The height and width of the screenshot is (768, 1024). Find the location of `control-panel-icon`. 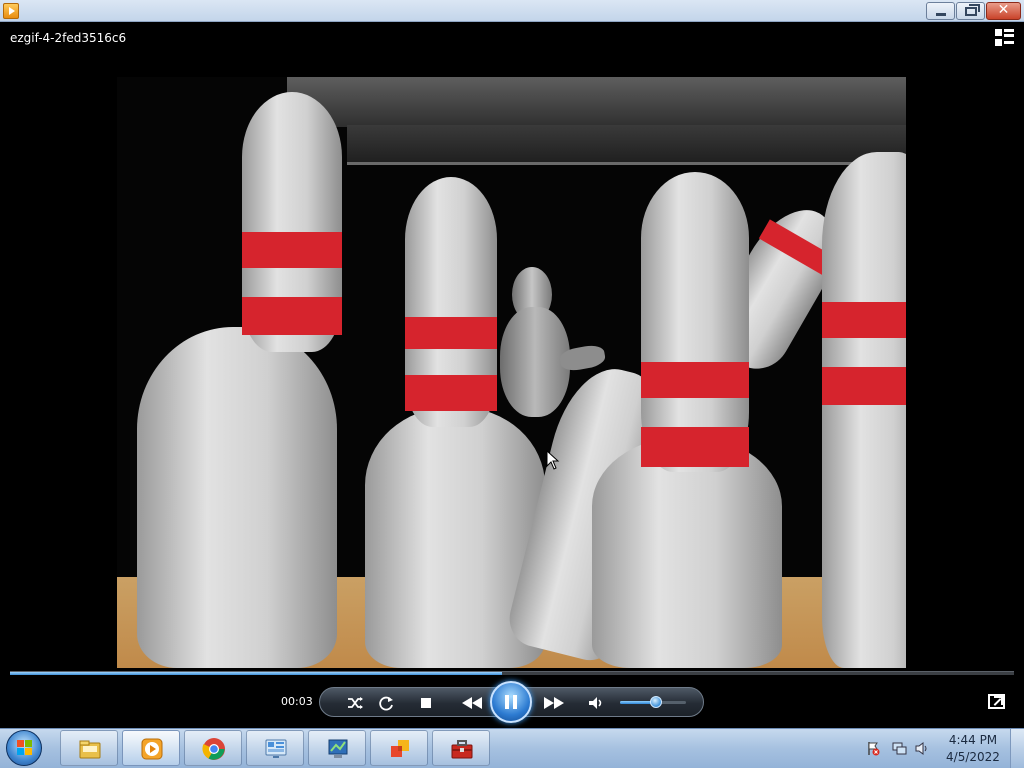

control-panel-icon is located at coordinates (276, 748).